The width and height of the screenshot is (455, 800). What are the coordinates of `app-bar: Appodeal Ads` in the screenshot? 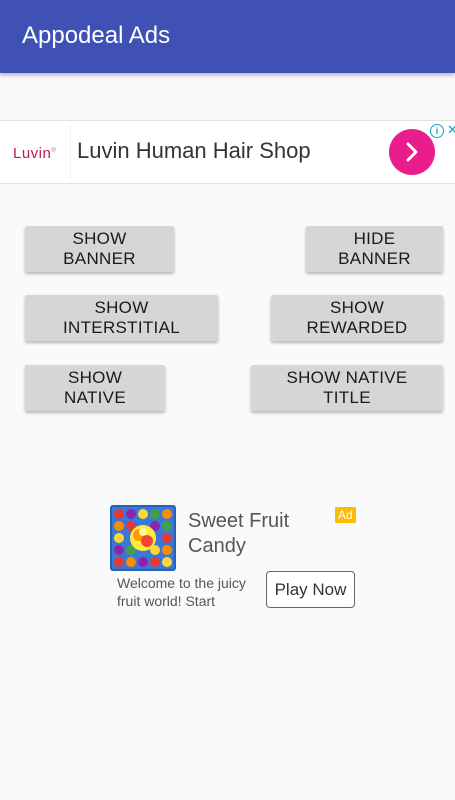 It's located at (227, 36).